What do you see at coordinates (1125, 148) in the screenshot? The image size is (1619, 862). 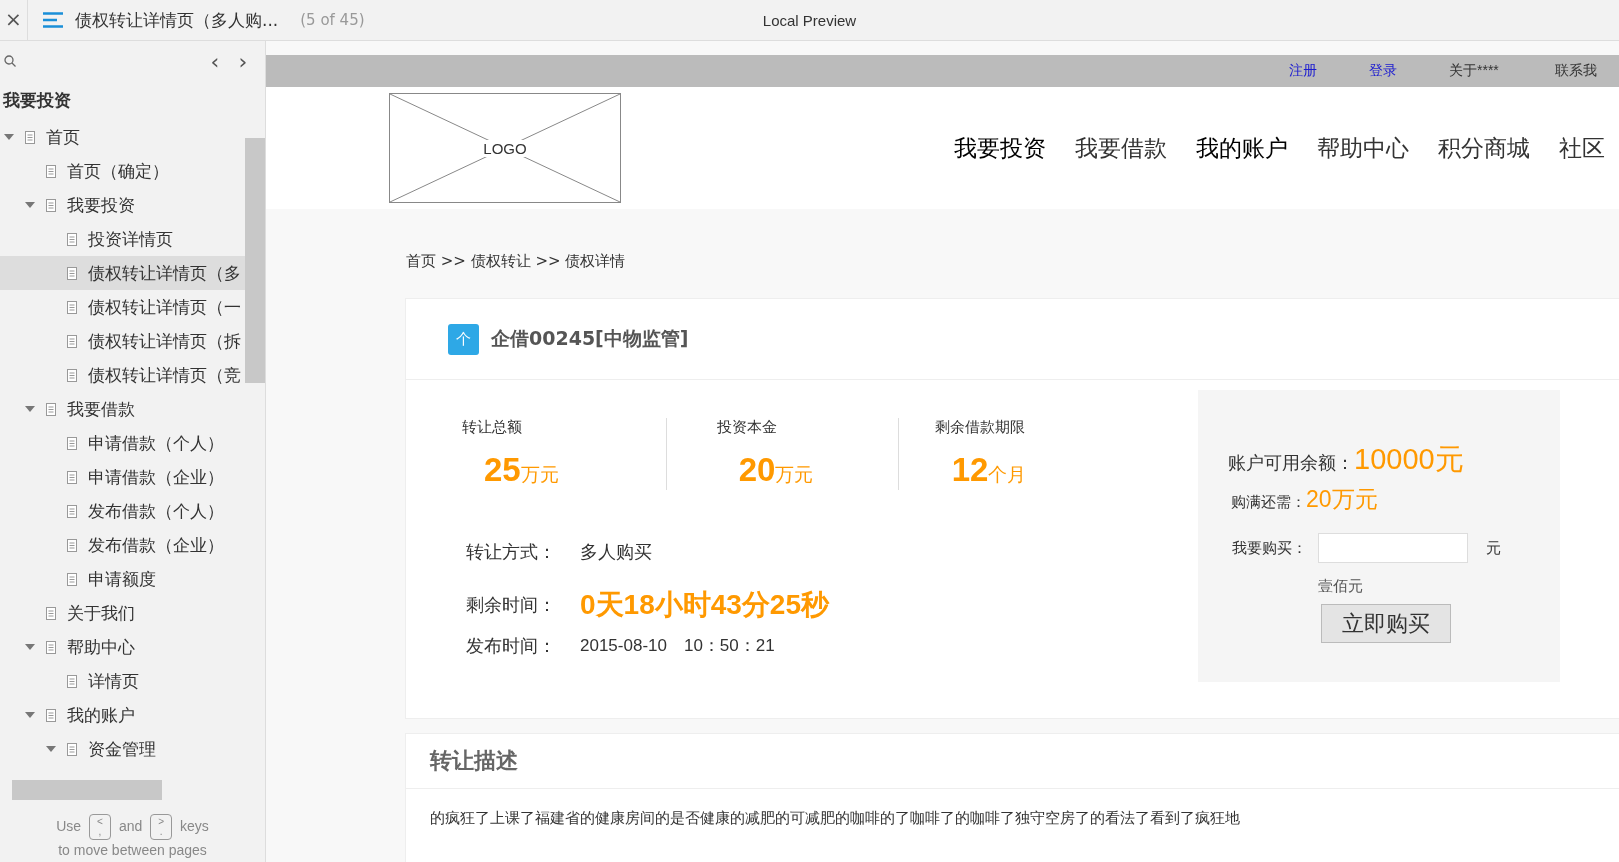 I see `nav-link: 我要借款` at bounding box center [1125, 148].